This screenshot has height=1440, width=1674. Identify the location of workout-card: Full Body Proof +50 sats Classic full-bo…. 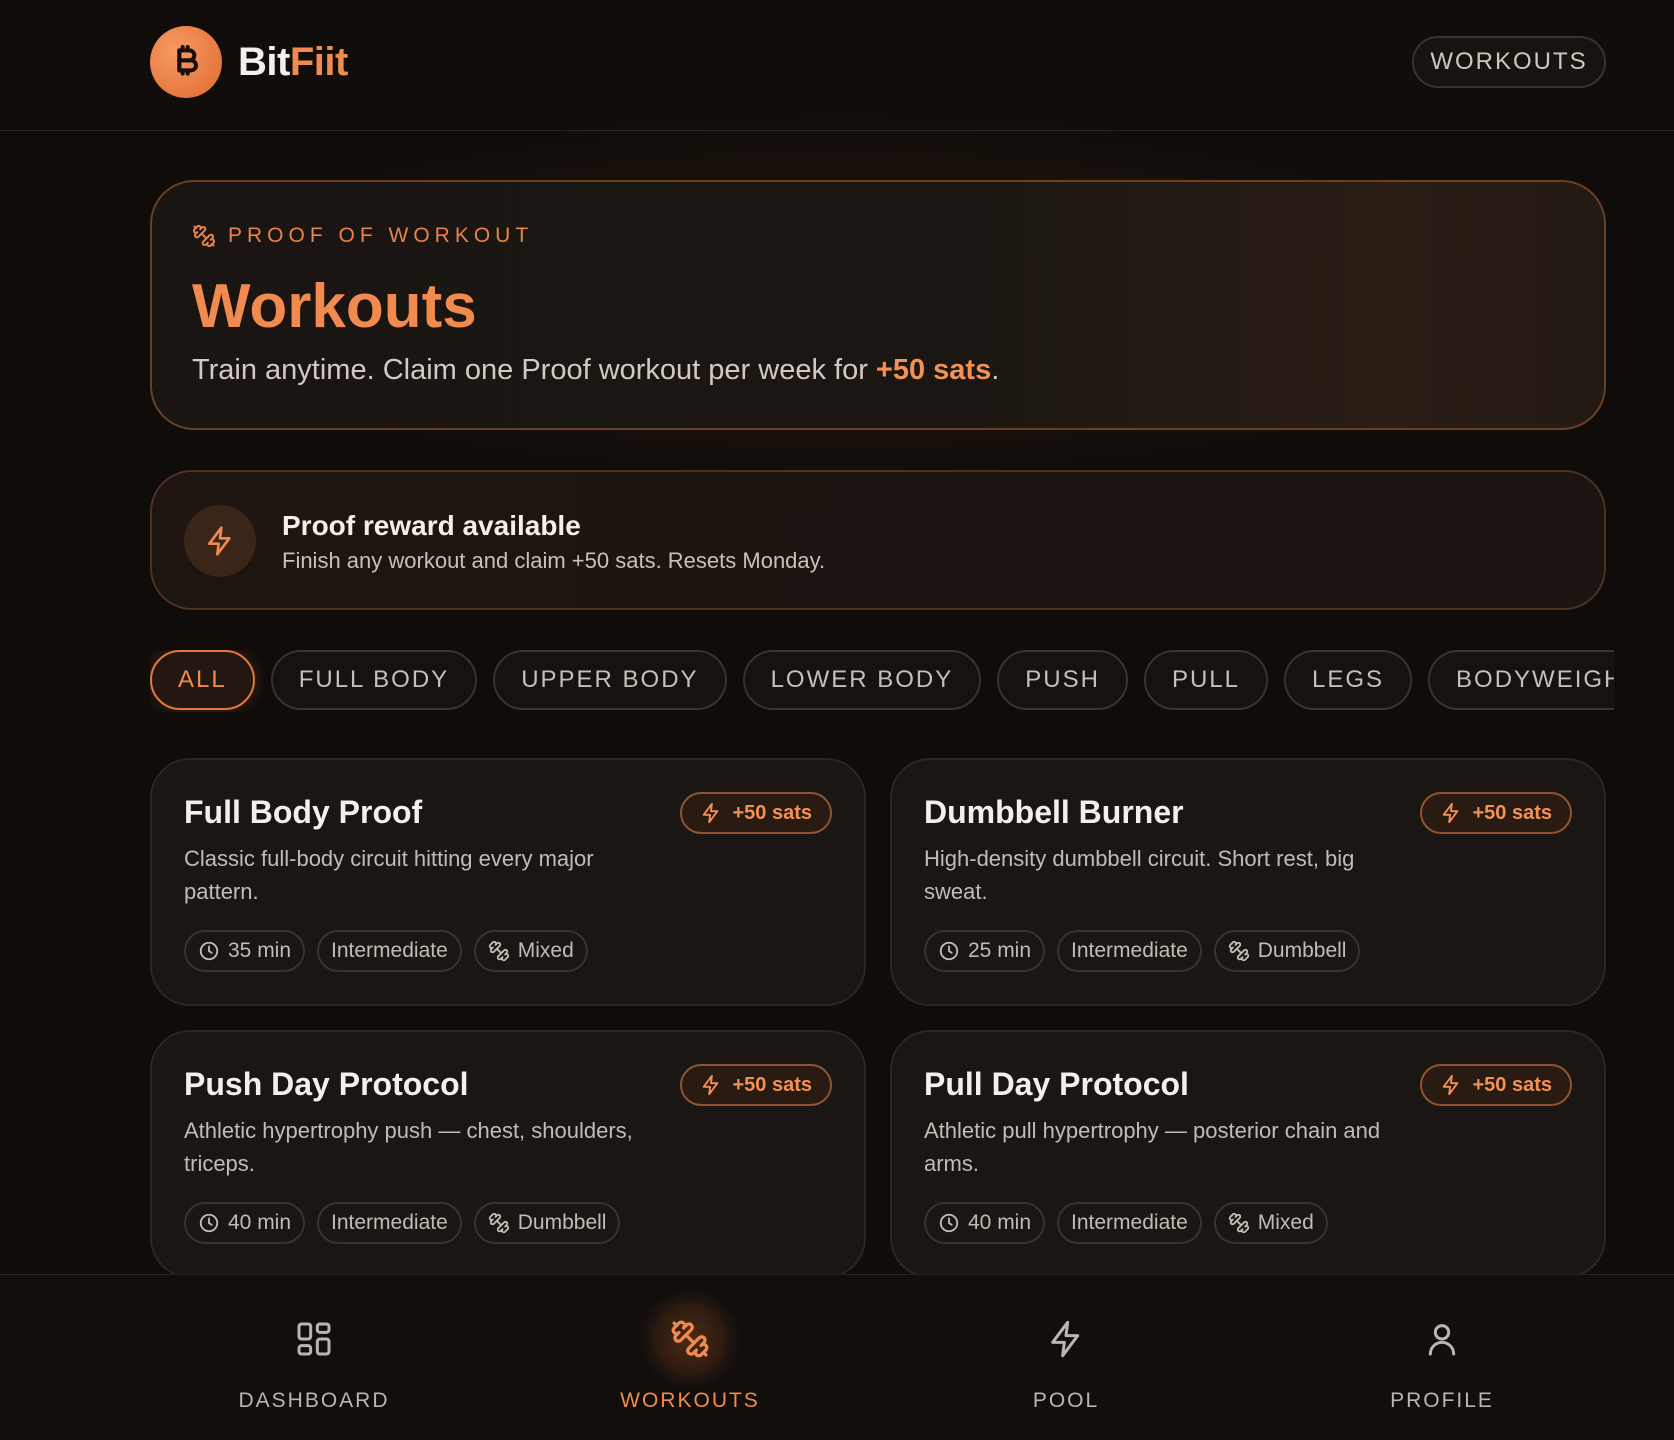
(508, 882).